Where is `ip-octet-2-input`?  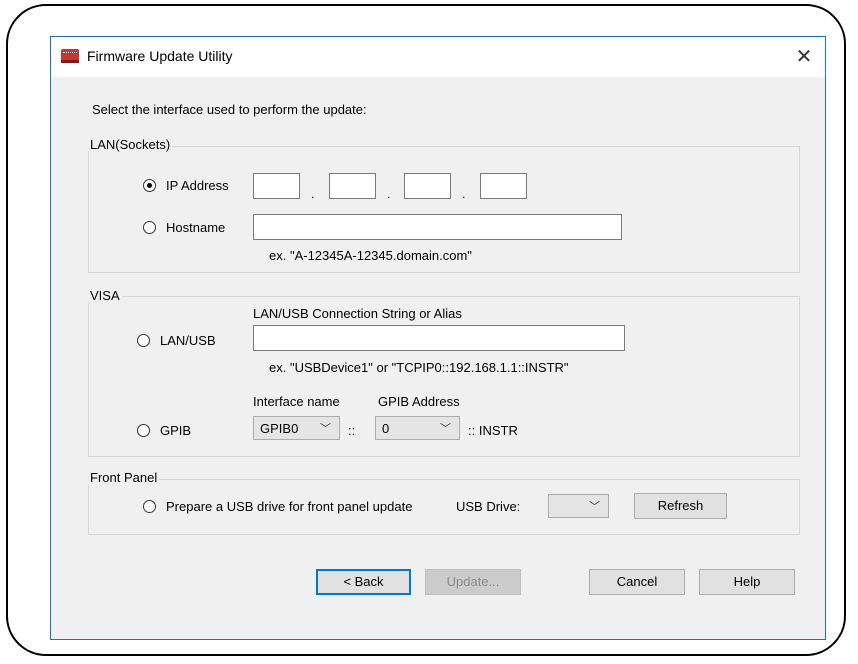
ip-octet-2-input is located at coordinates (352, 186).